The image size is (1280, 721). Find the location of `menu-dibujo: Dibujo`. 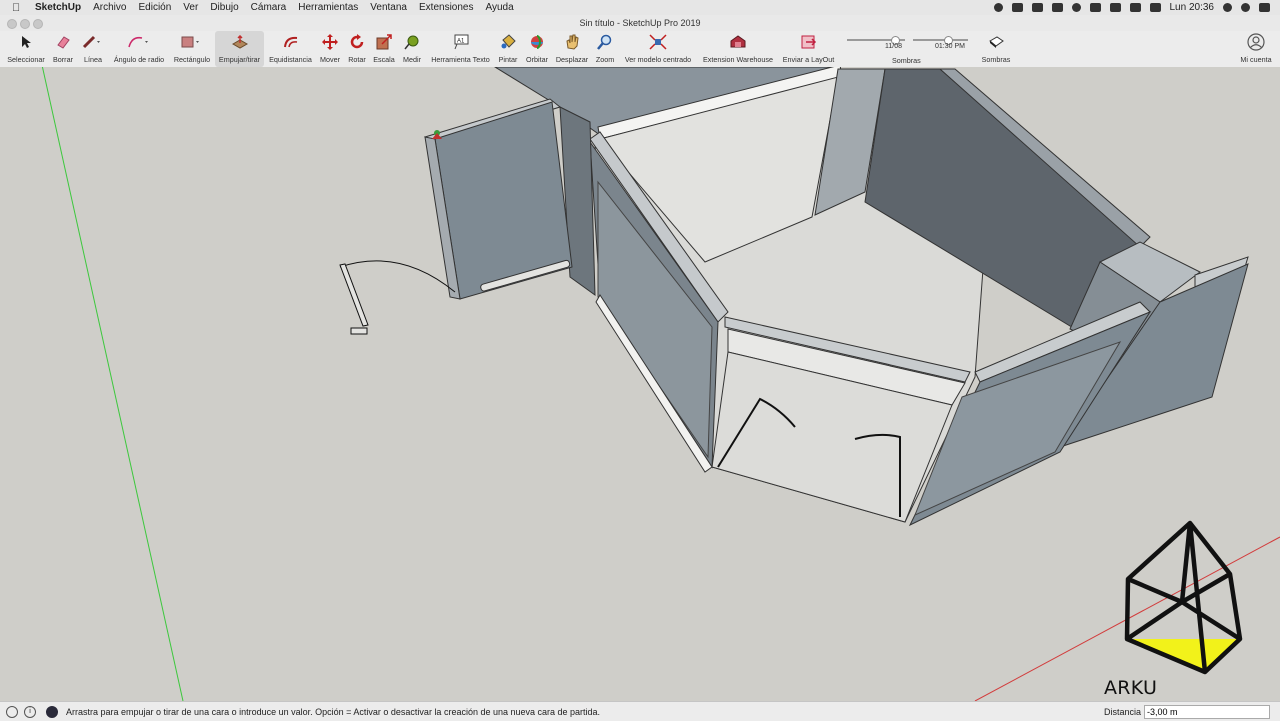

menu-dibujo: Dibujo is located at coordinates (224, 7).